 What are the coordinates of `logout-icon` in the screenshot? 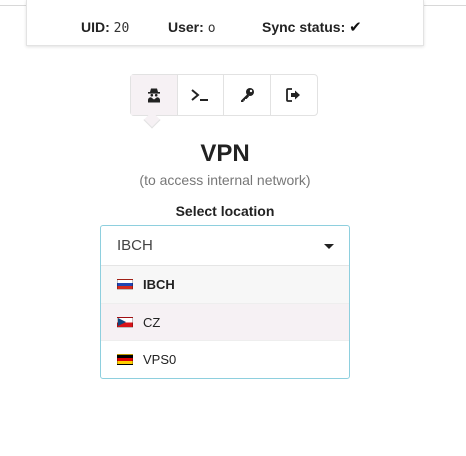 It's located at (293, 95).